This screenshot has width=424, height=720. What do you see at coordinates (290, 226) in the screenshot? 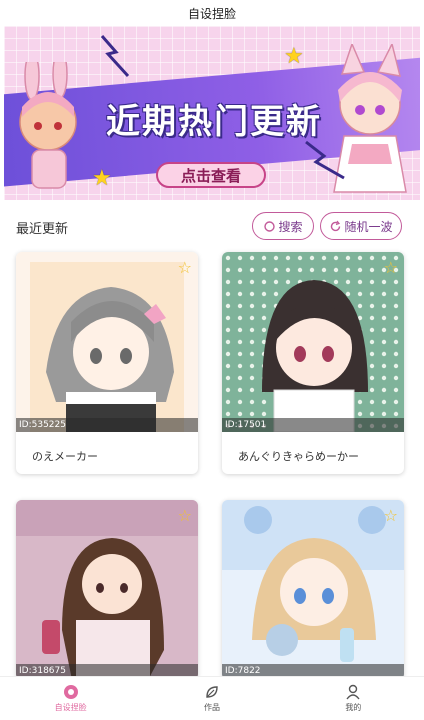
I see `search-button-label: 搜索` at bounding box center [290, 226].